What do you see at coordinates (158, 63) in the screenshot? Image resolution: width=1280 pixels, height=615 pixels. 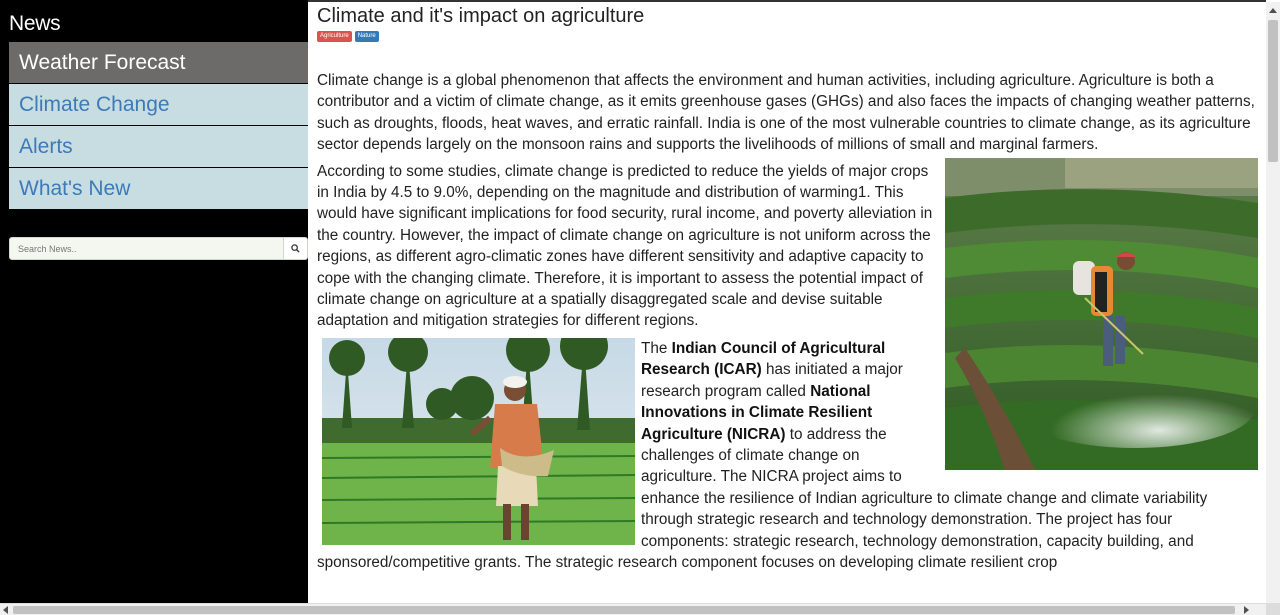 I see `sidebar-item-weather-forecast: Weather Forecast` at bounding box center [158, 63].